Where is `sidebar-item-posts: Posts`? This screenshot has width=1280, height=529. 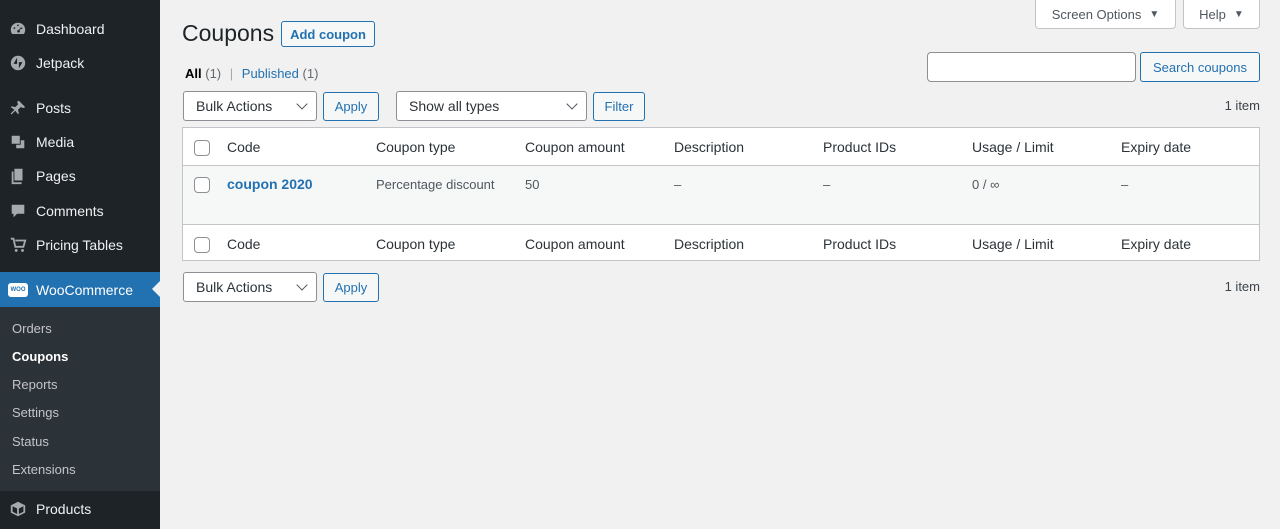
sidebar-item-posts: Posts is located at coordinates (80, 108).